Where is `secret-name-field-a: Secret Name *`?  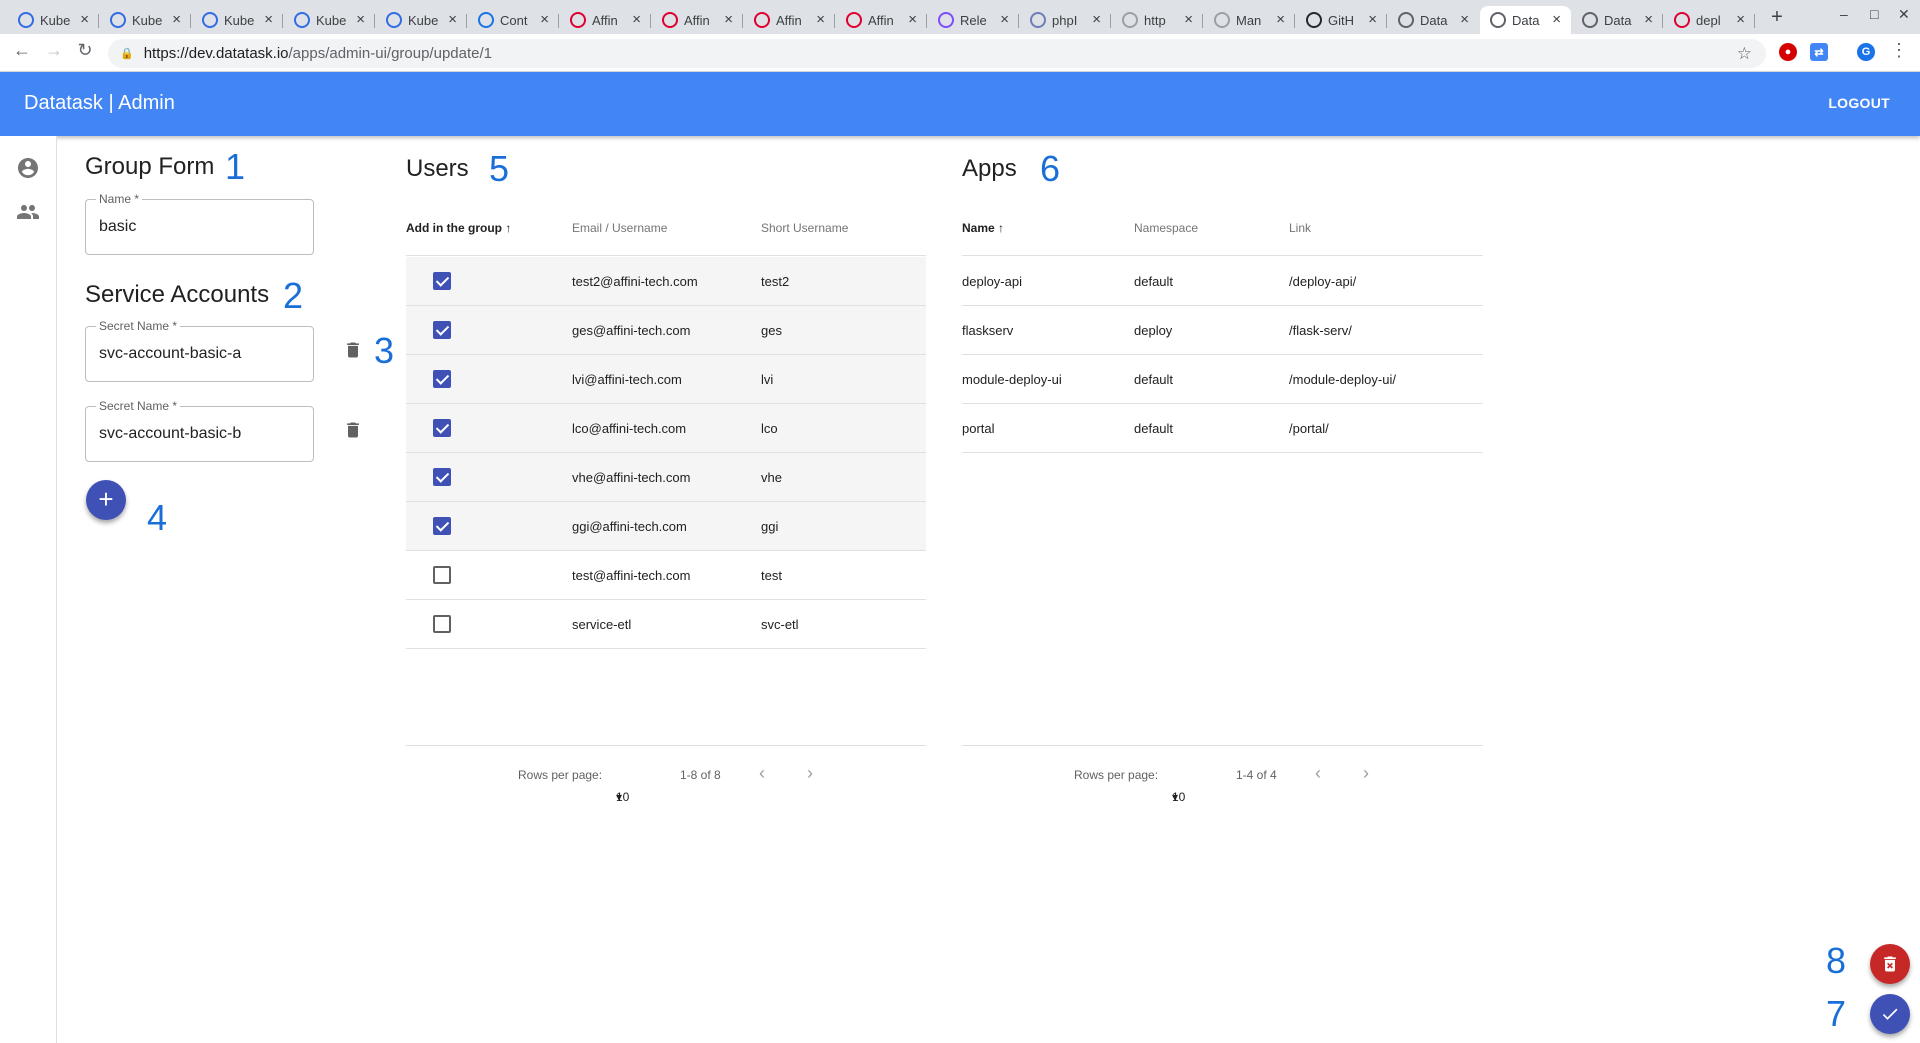 secret-name-field-a: Secret Name * is located at coordinates (199, 350).